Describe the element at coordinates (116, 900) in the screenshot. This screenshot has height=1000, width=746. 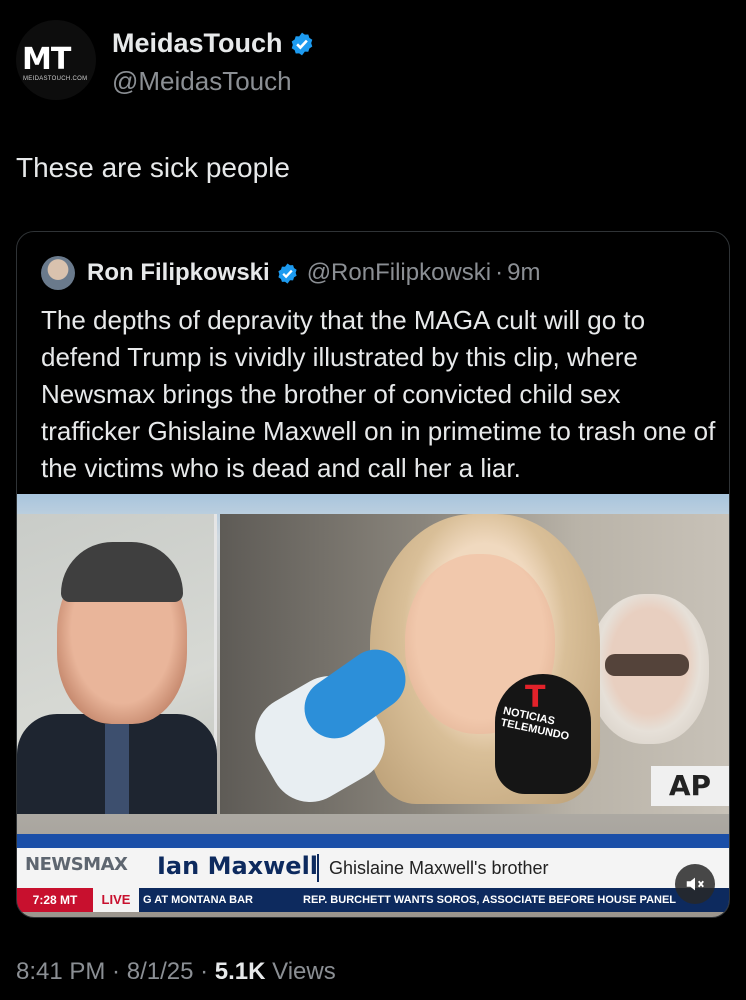
I see `live-badge: LIVE` at that location.